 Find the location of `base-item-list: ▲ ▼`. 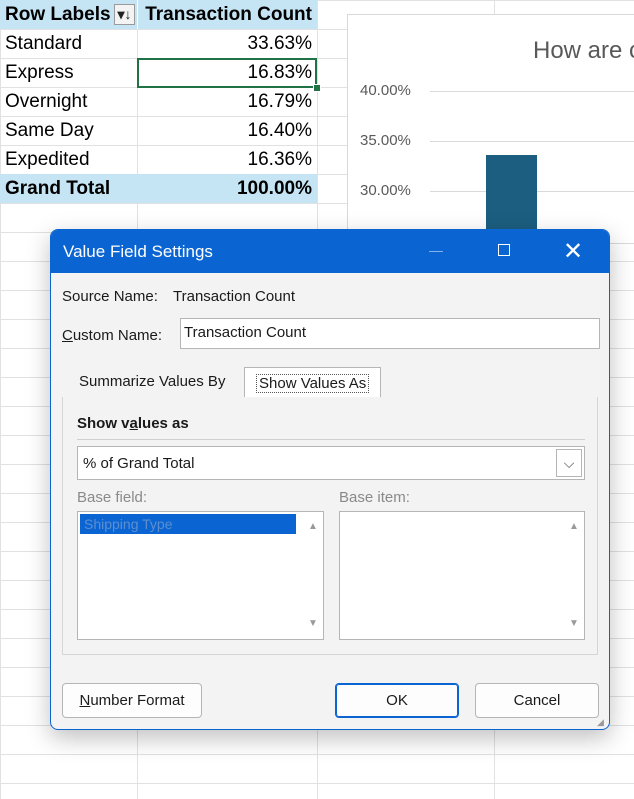

base-item-list: ▲ ▼ is located at coordinates (462, 575).